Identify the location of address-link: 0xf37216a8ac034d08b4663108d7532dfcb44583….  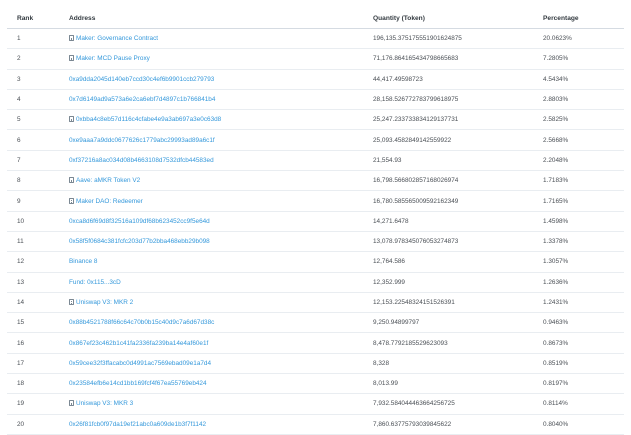
(141, 160).